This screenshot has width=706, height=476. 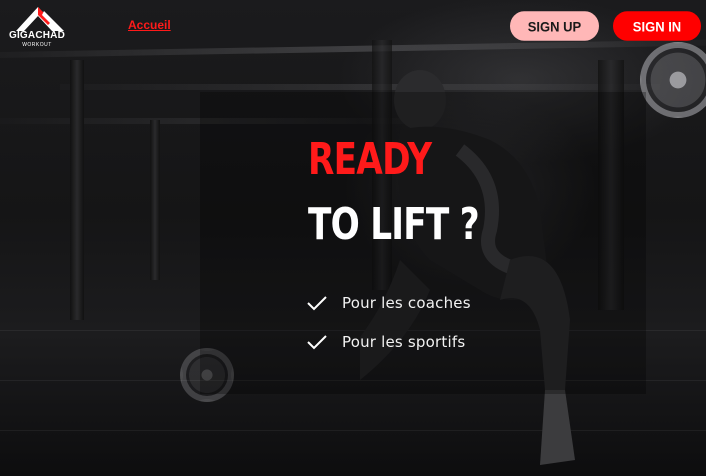 I want to click on brand-tagline: WORKOUT, so click(x=37, y=45).